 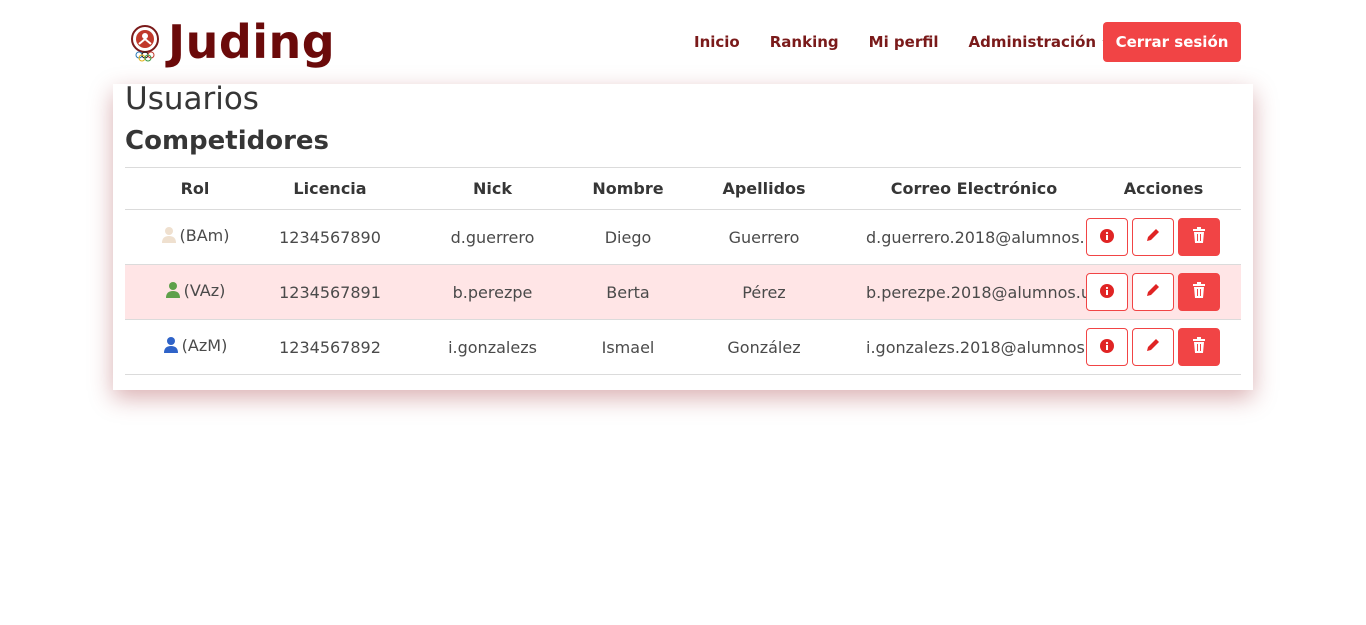 I want to click on brand: Juding, so click(x=231, y=42).